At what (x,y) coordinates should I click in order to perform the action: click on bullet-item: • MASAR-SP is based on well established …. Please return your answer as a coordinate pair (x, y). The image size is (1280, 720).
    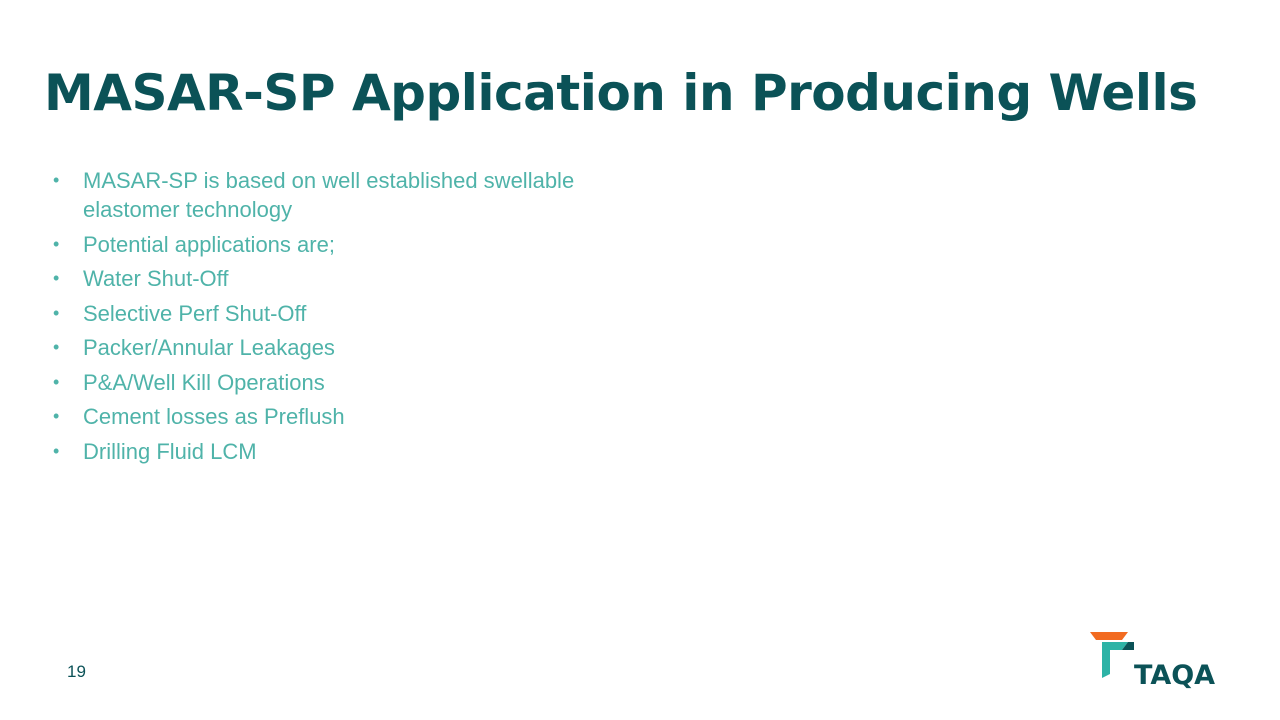
    Looking at the image, I should click on (330, 195).